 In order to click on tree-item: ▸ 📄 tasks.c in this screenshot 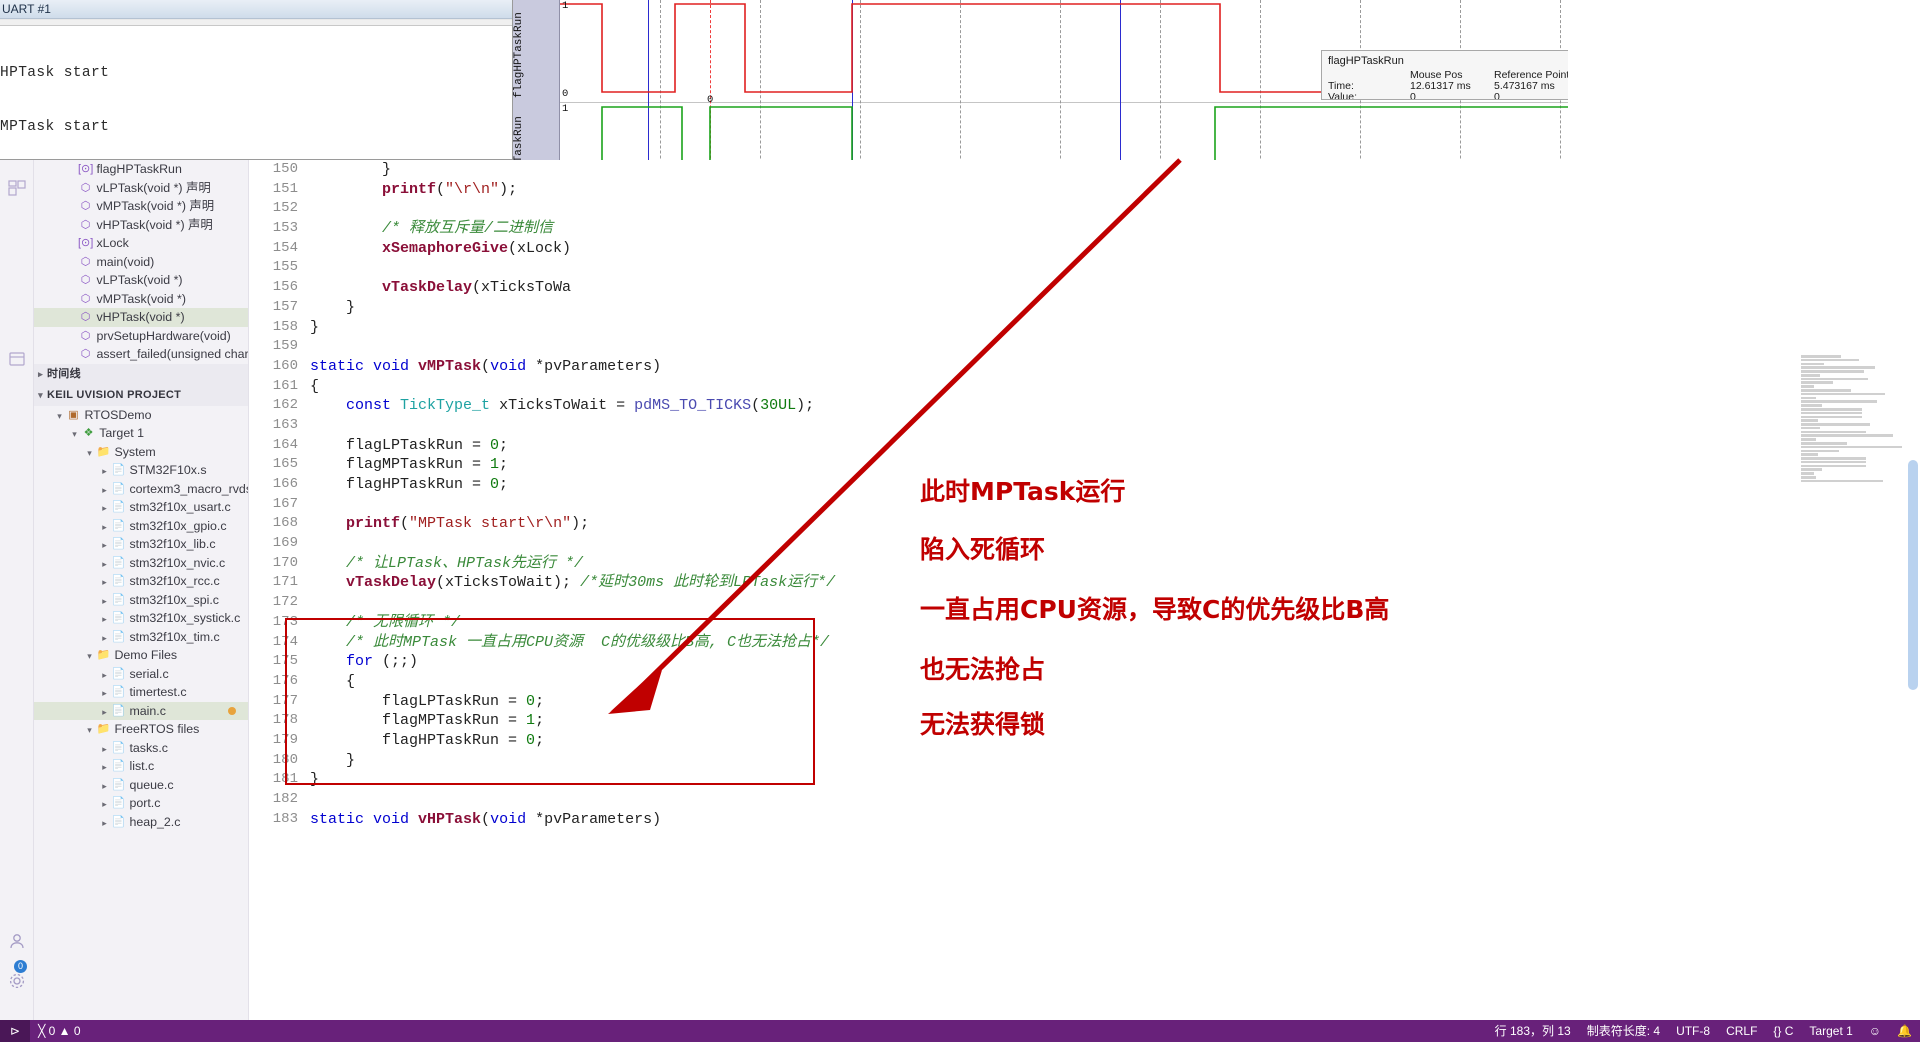, I will do `click(141, 748)`.